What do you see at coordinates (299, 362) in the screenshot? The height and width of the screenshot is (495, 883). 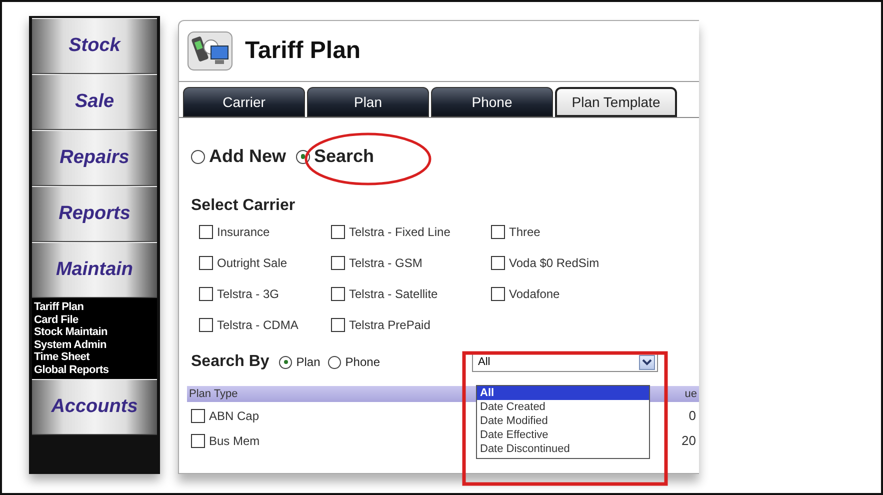 I see `search-by-radio: Plan` at bounding box center [299, 362].